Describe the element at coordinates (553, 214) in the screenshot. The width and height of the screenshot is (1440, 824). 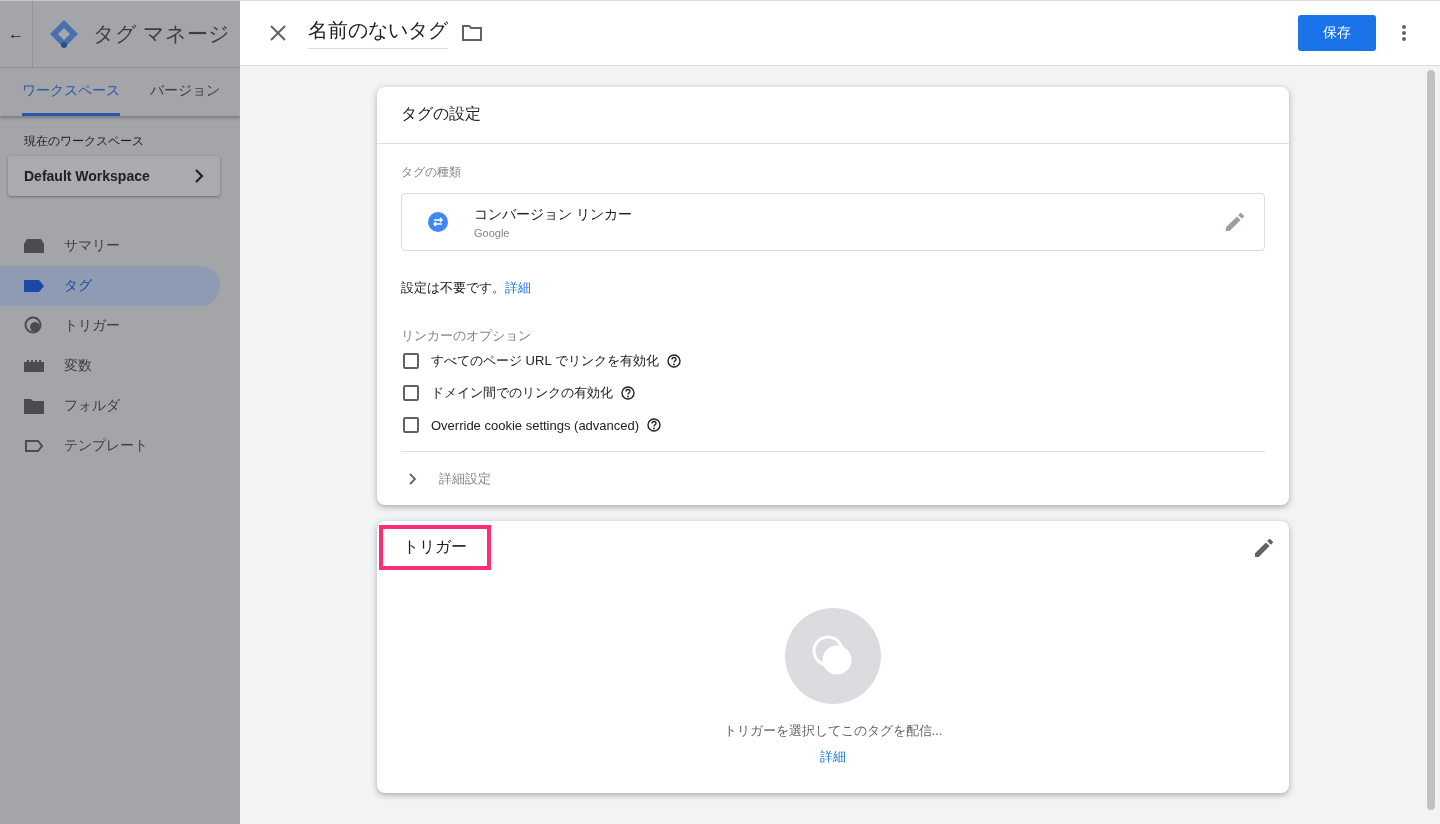
I see `tag-type-name: コンバージョン リンカー` at that location.